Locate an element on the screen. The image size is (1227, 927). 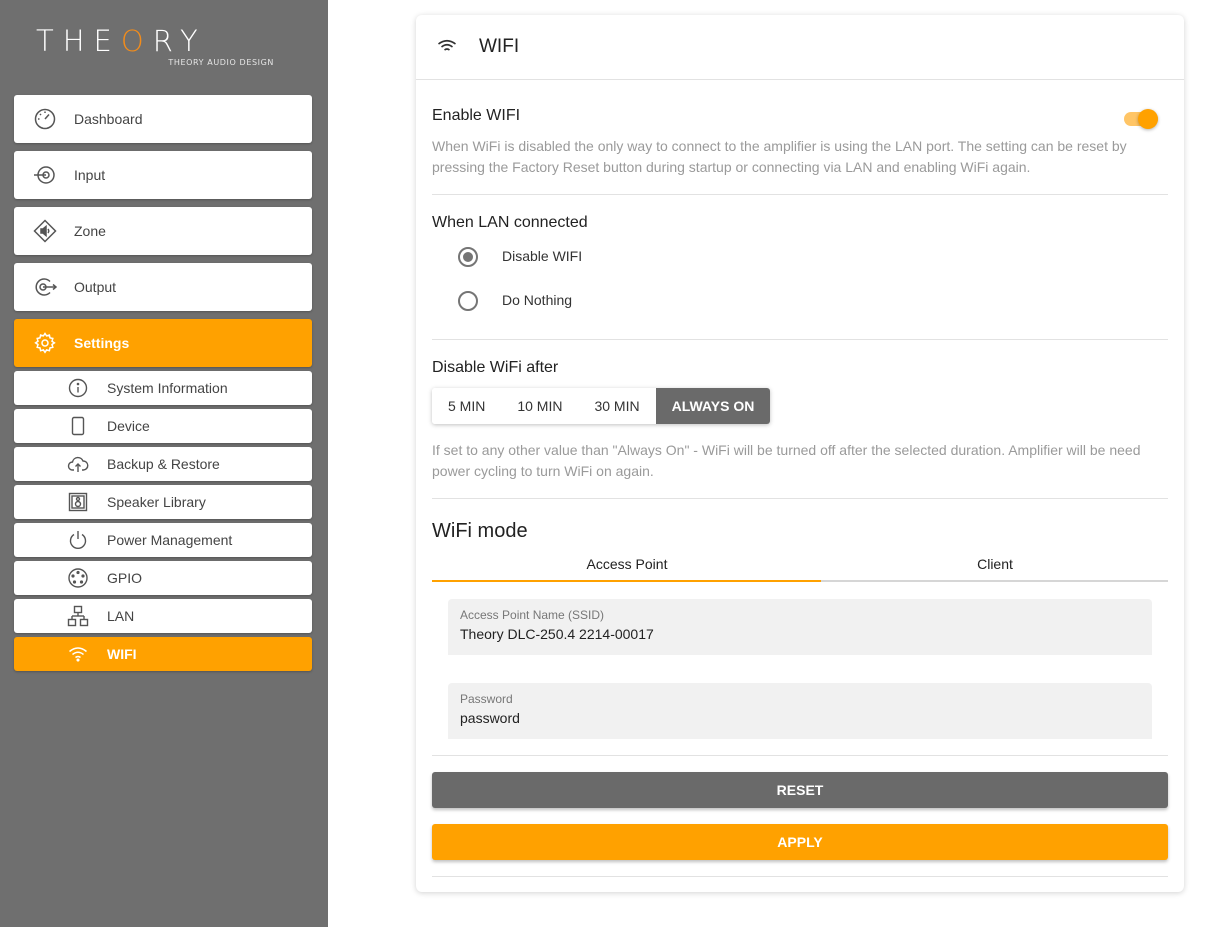
speaker-icon is located at coordinates (78, 502).